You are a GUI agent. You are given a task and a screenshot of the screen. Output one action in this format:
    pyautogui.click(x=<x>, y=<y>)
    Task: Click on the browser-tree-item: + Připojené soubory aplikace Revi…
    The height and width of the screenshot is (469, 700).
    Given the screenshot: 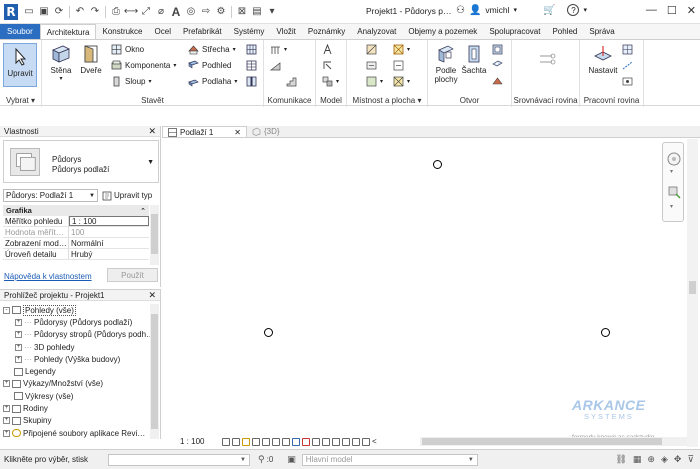 What is the action you would take?
    pyautogui.click(x=76, y=433)
    